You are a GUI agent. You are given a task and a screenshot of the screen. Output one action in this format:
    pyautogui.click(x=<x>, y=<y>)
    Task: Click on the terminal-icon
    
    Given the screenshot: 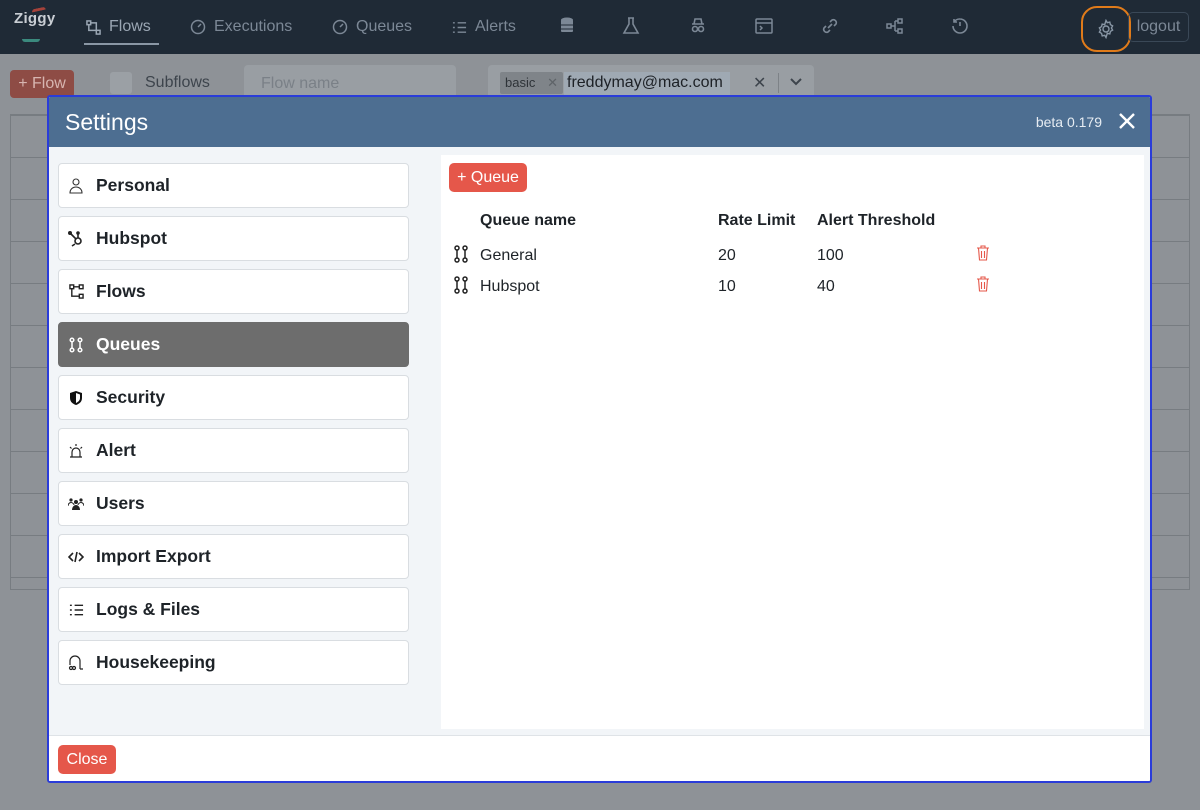 What is the action you would take?
    pyautogui.click(x=764, y=26)
    